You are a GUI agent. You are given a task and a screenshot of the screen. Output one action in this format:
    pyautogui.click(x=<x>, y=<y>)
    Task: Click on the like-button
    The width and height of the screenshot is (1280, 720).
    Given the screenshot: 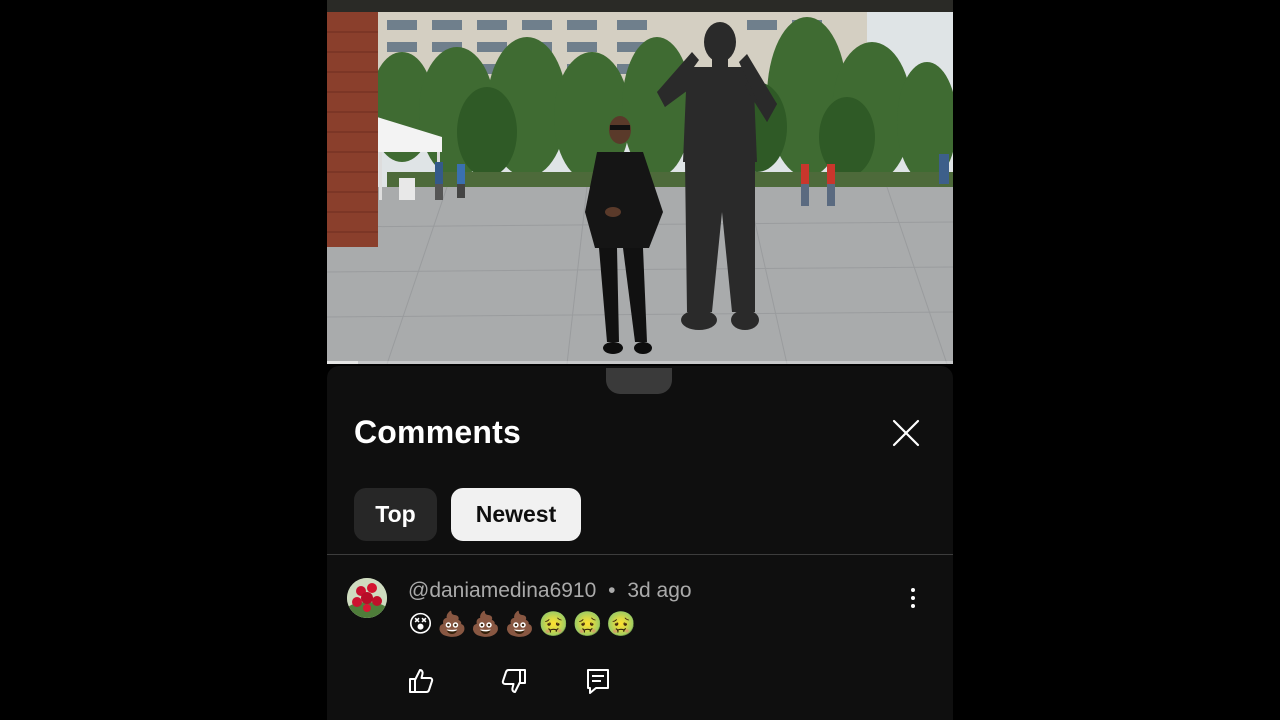 What is the action you would take?
    pyautogui.click(x=421, y=681)
    